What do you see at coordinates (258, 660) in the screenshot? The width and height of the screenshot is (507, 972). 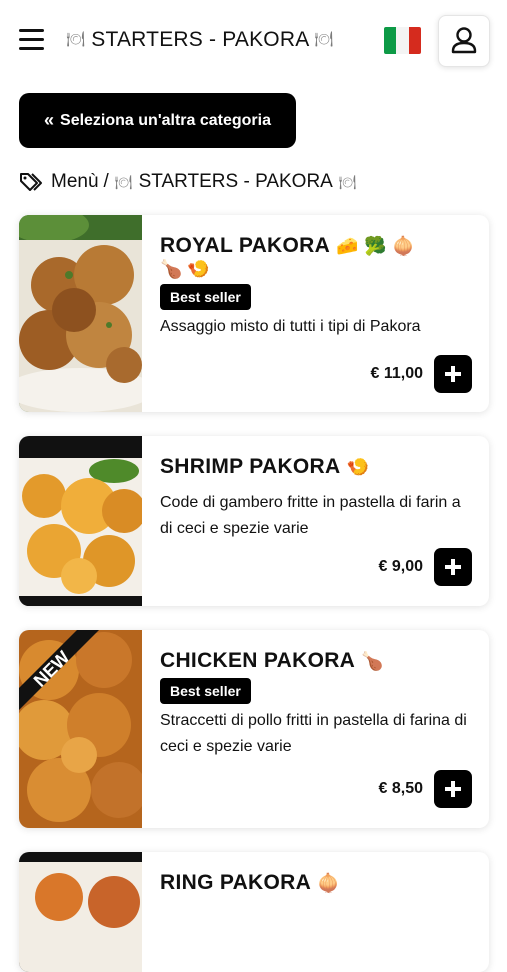 I see `product-name: CHICKEN PAKORA` at bounding box center [258, 660].